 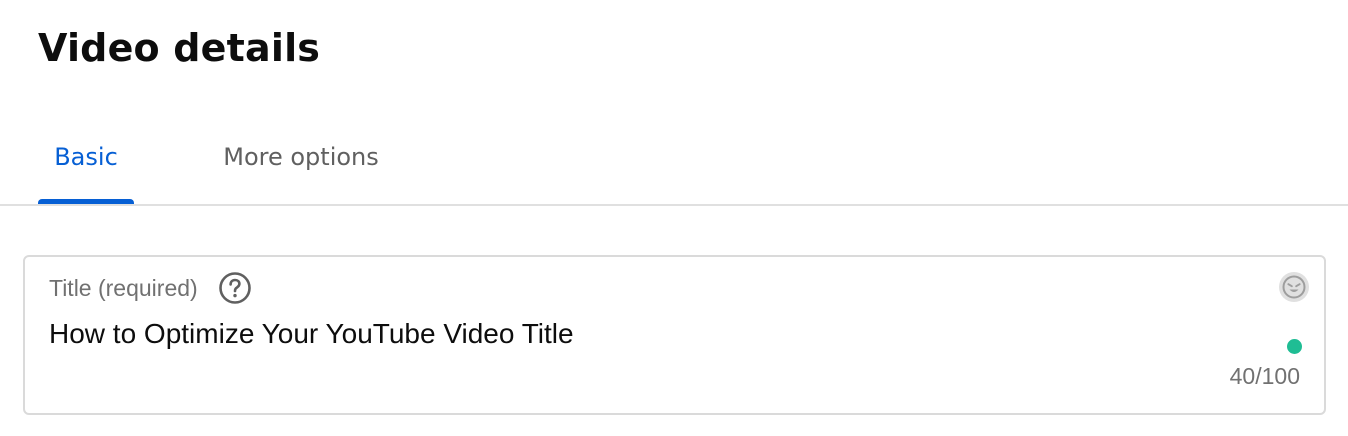 I want to click on tab-more-options: More options, so click(x=301, y=162).